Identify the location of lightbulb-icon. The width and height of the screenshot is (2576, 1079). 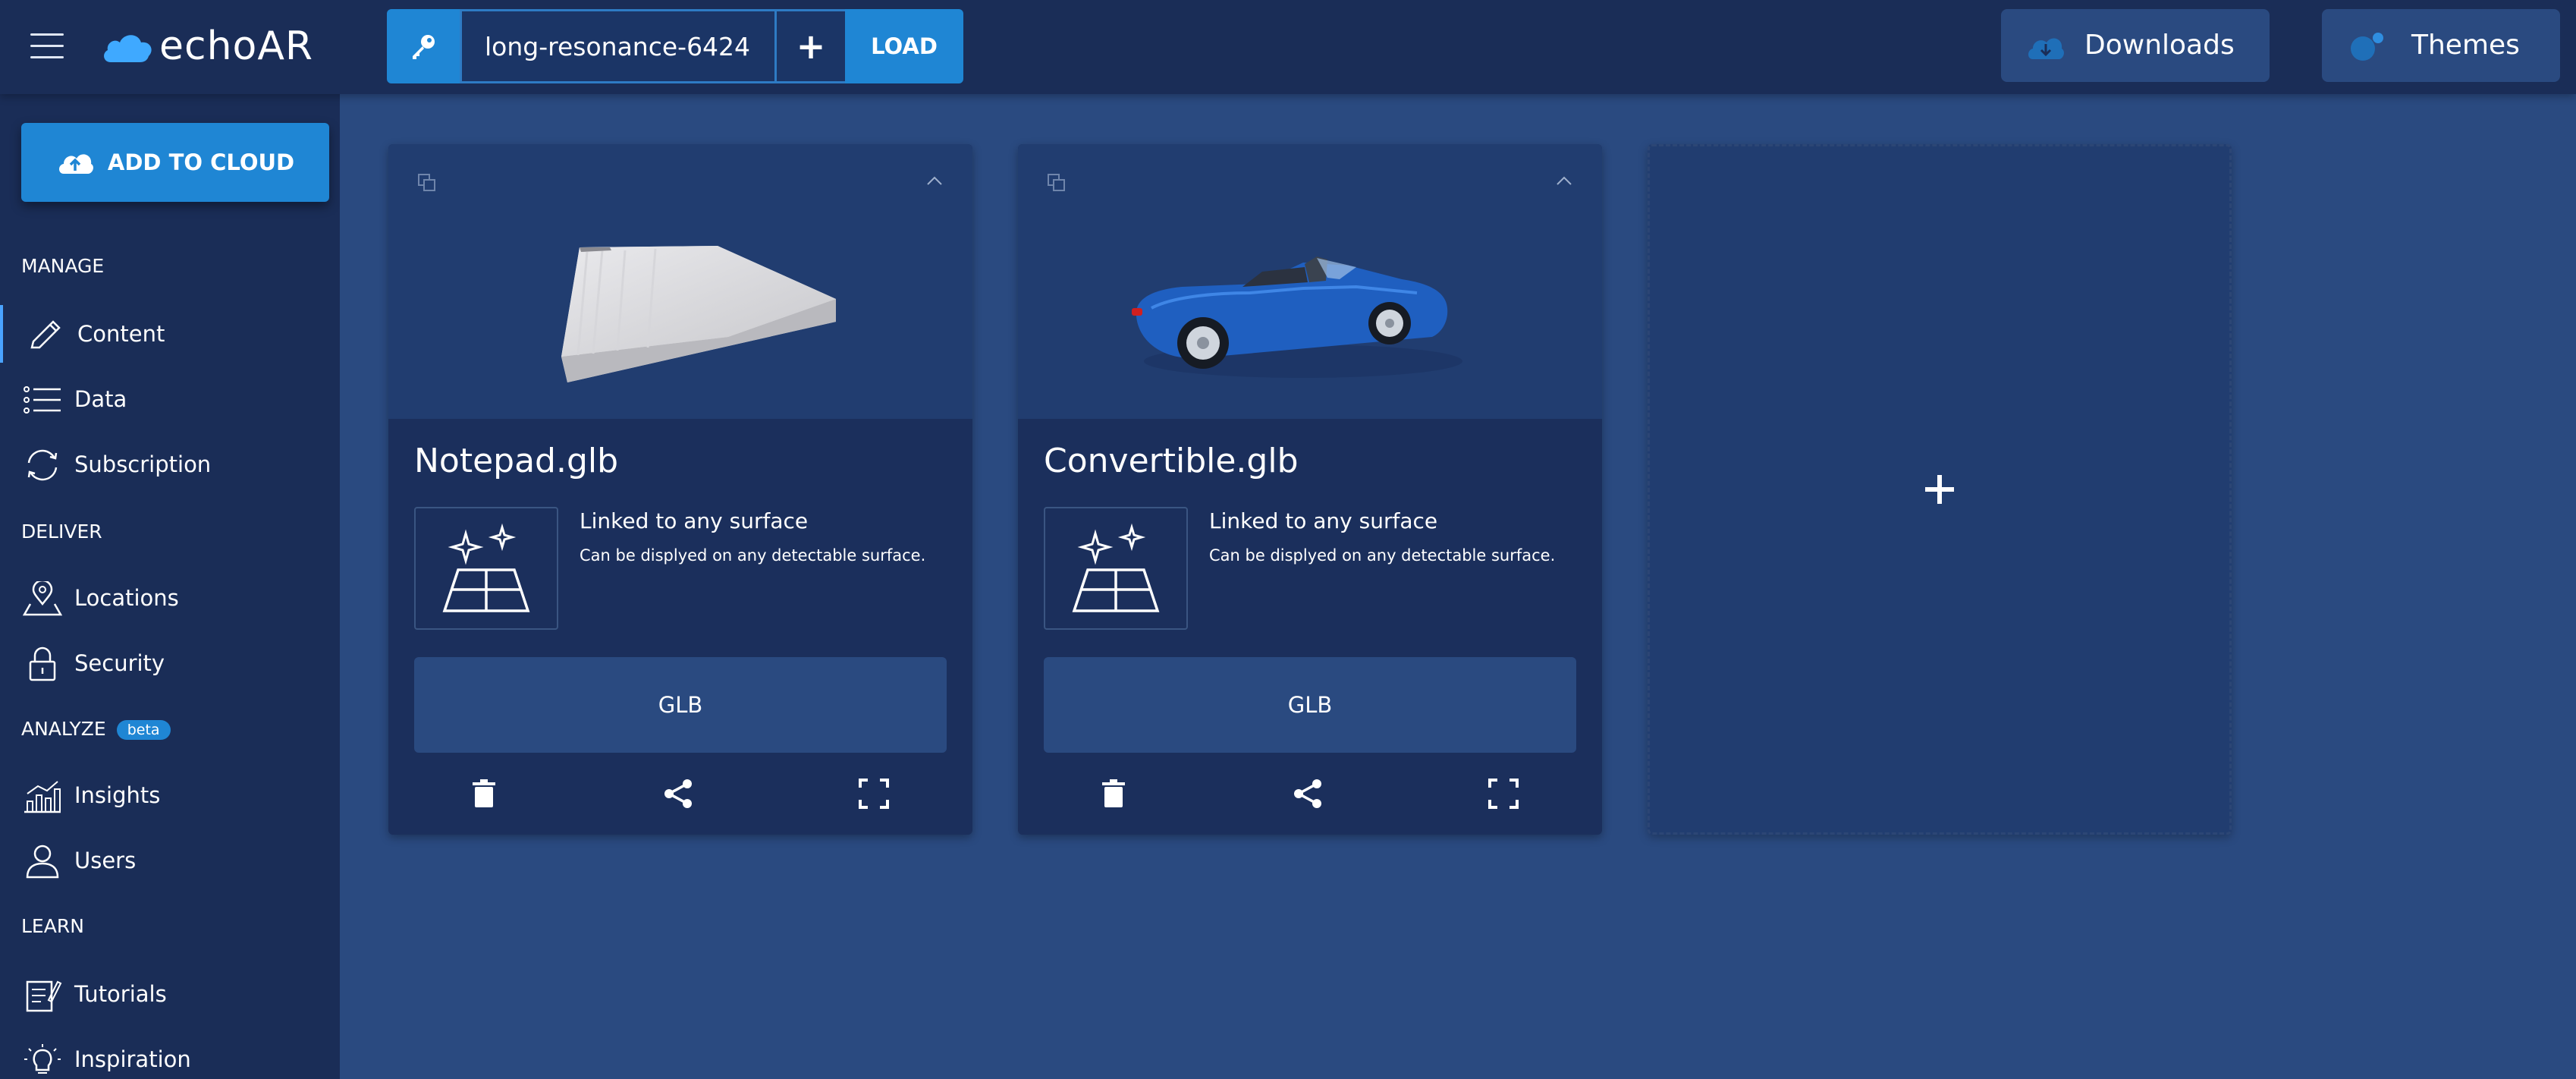
(42, 1059).